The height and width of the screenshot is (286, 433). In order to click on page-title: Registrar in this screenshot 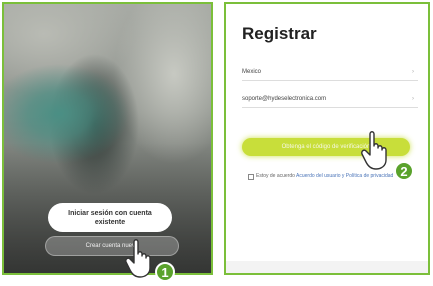, I will do `click(279, 33)`.